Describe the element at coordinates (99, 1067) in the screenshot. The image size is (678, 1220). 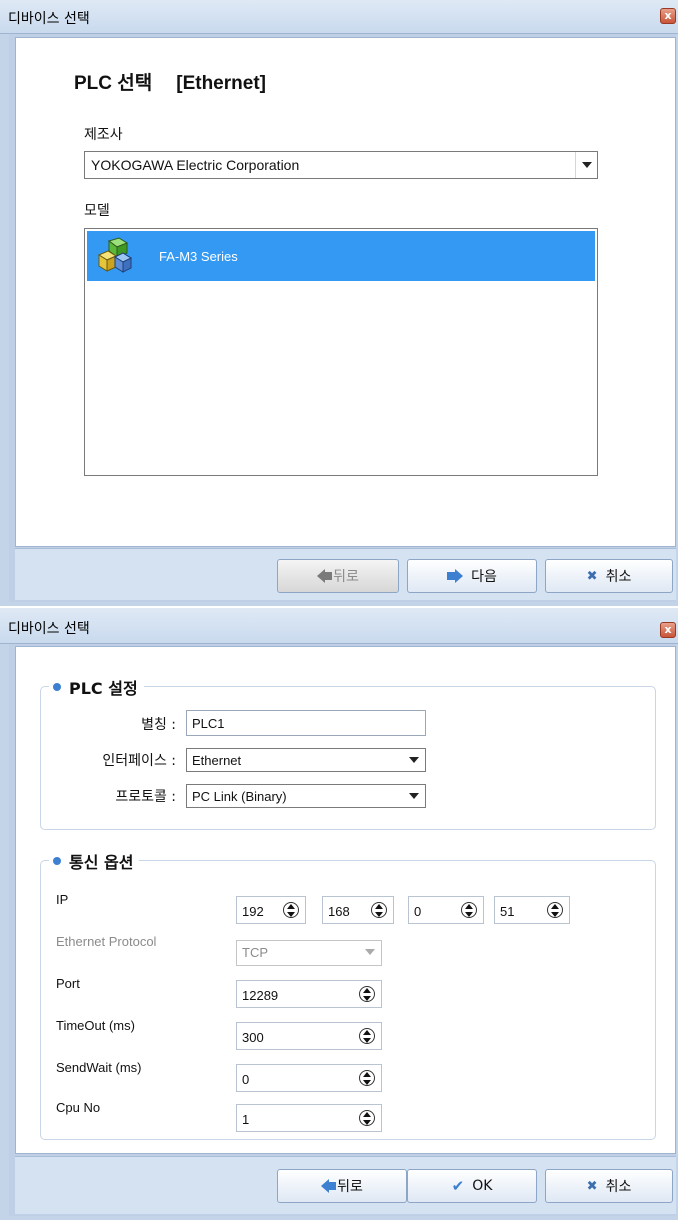
I see `sendwait-label: SendWait (ms)` at that location.